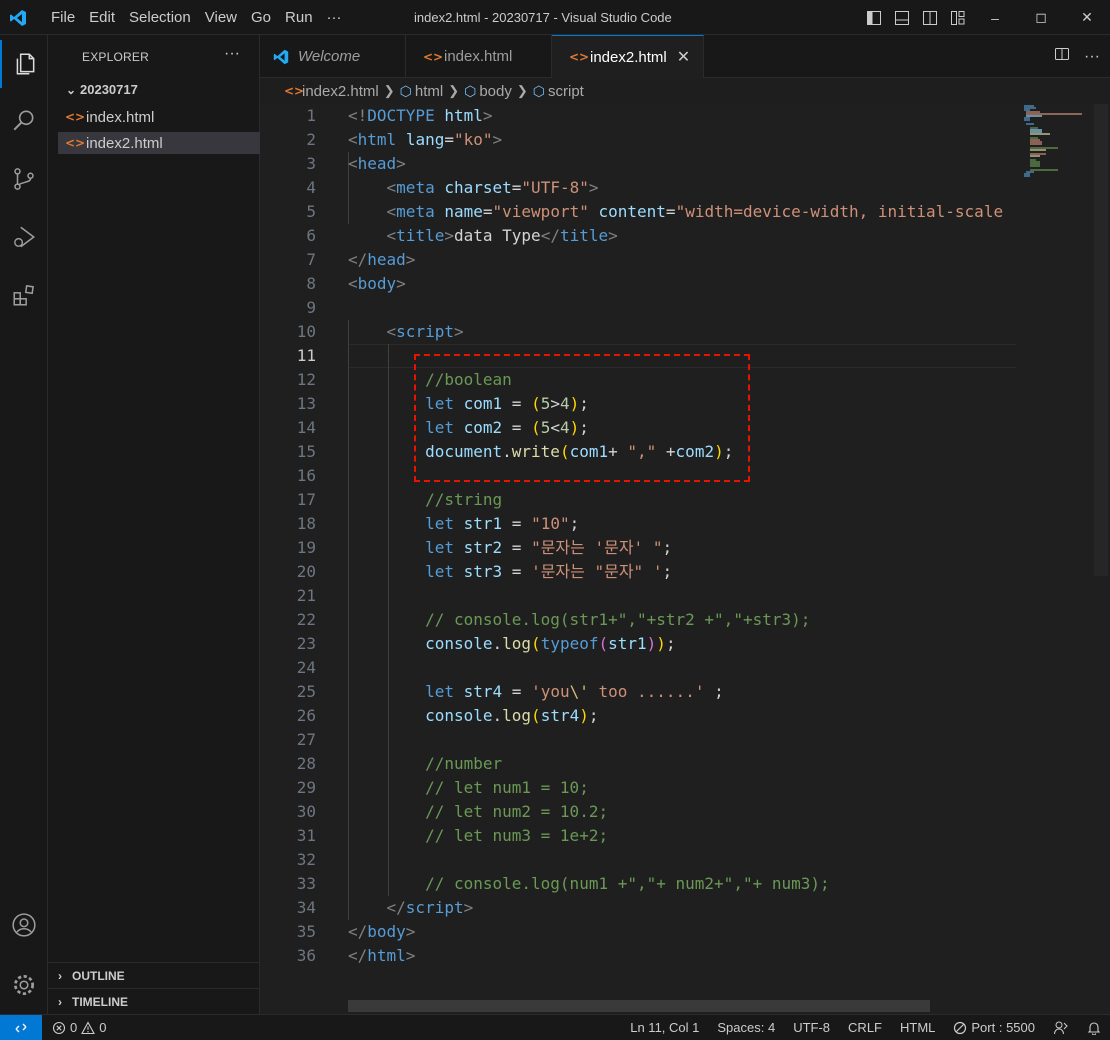 This screenshot has width=1110, height=1040. What do you see at coordinates (811, 1027) in the screenshot?
I see `encoding: UTF-8` at bounding box center [811, 1027].